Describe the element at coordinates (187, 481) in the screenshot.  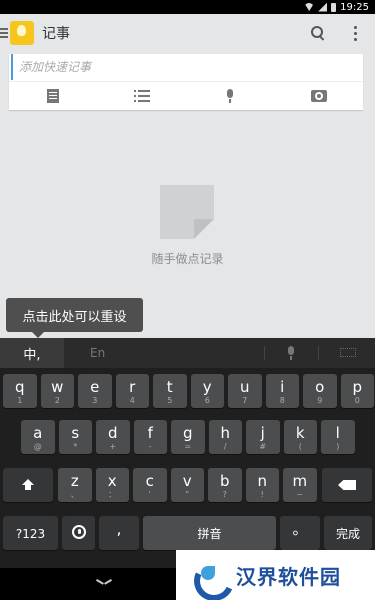
I see `key-label: v` at that location.